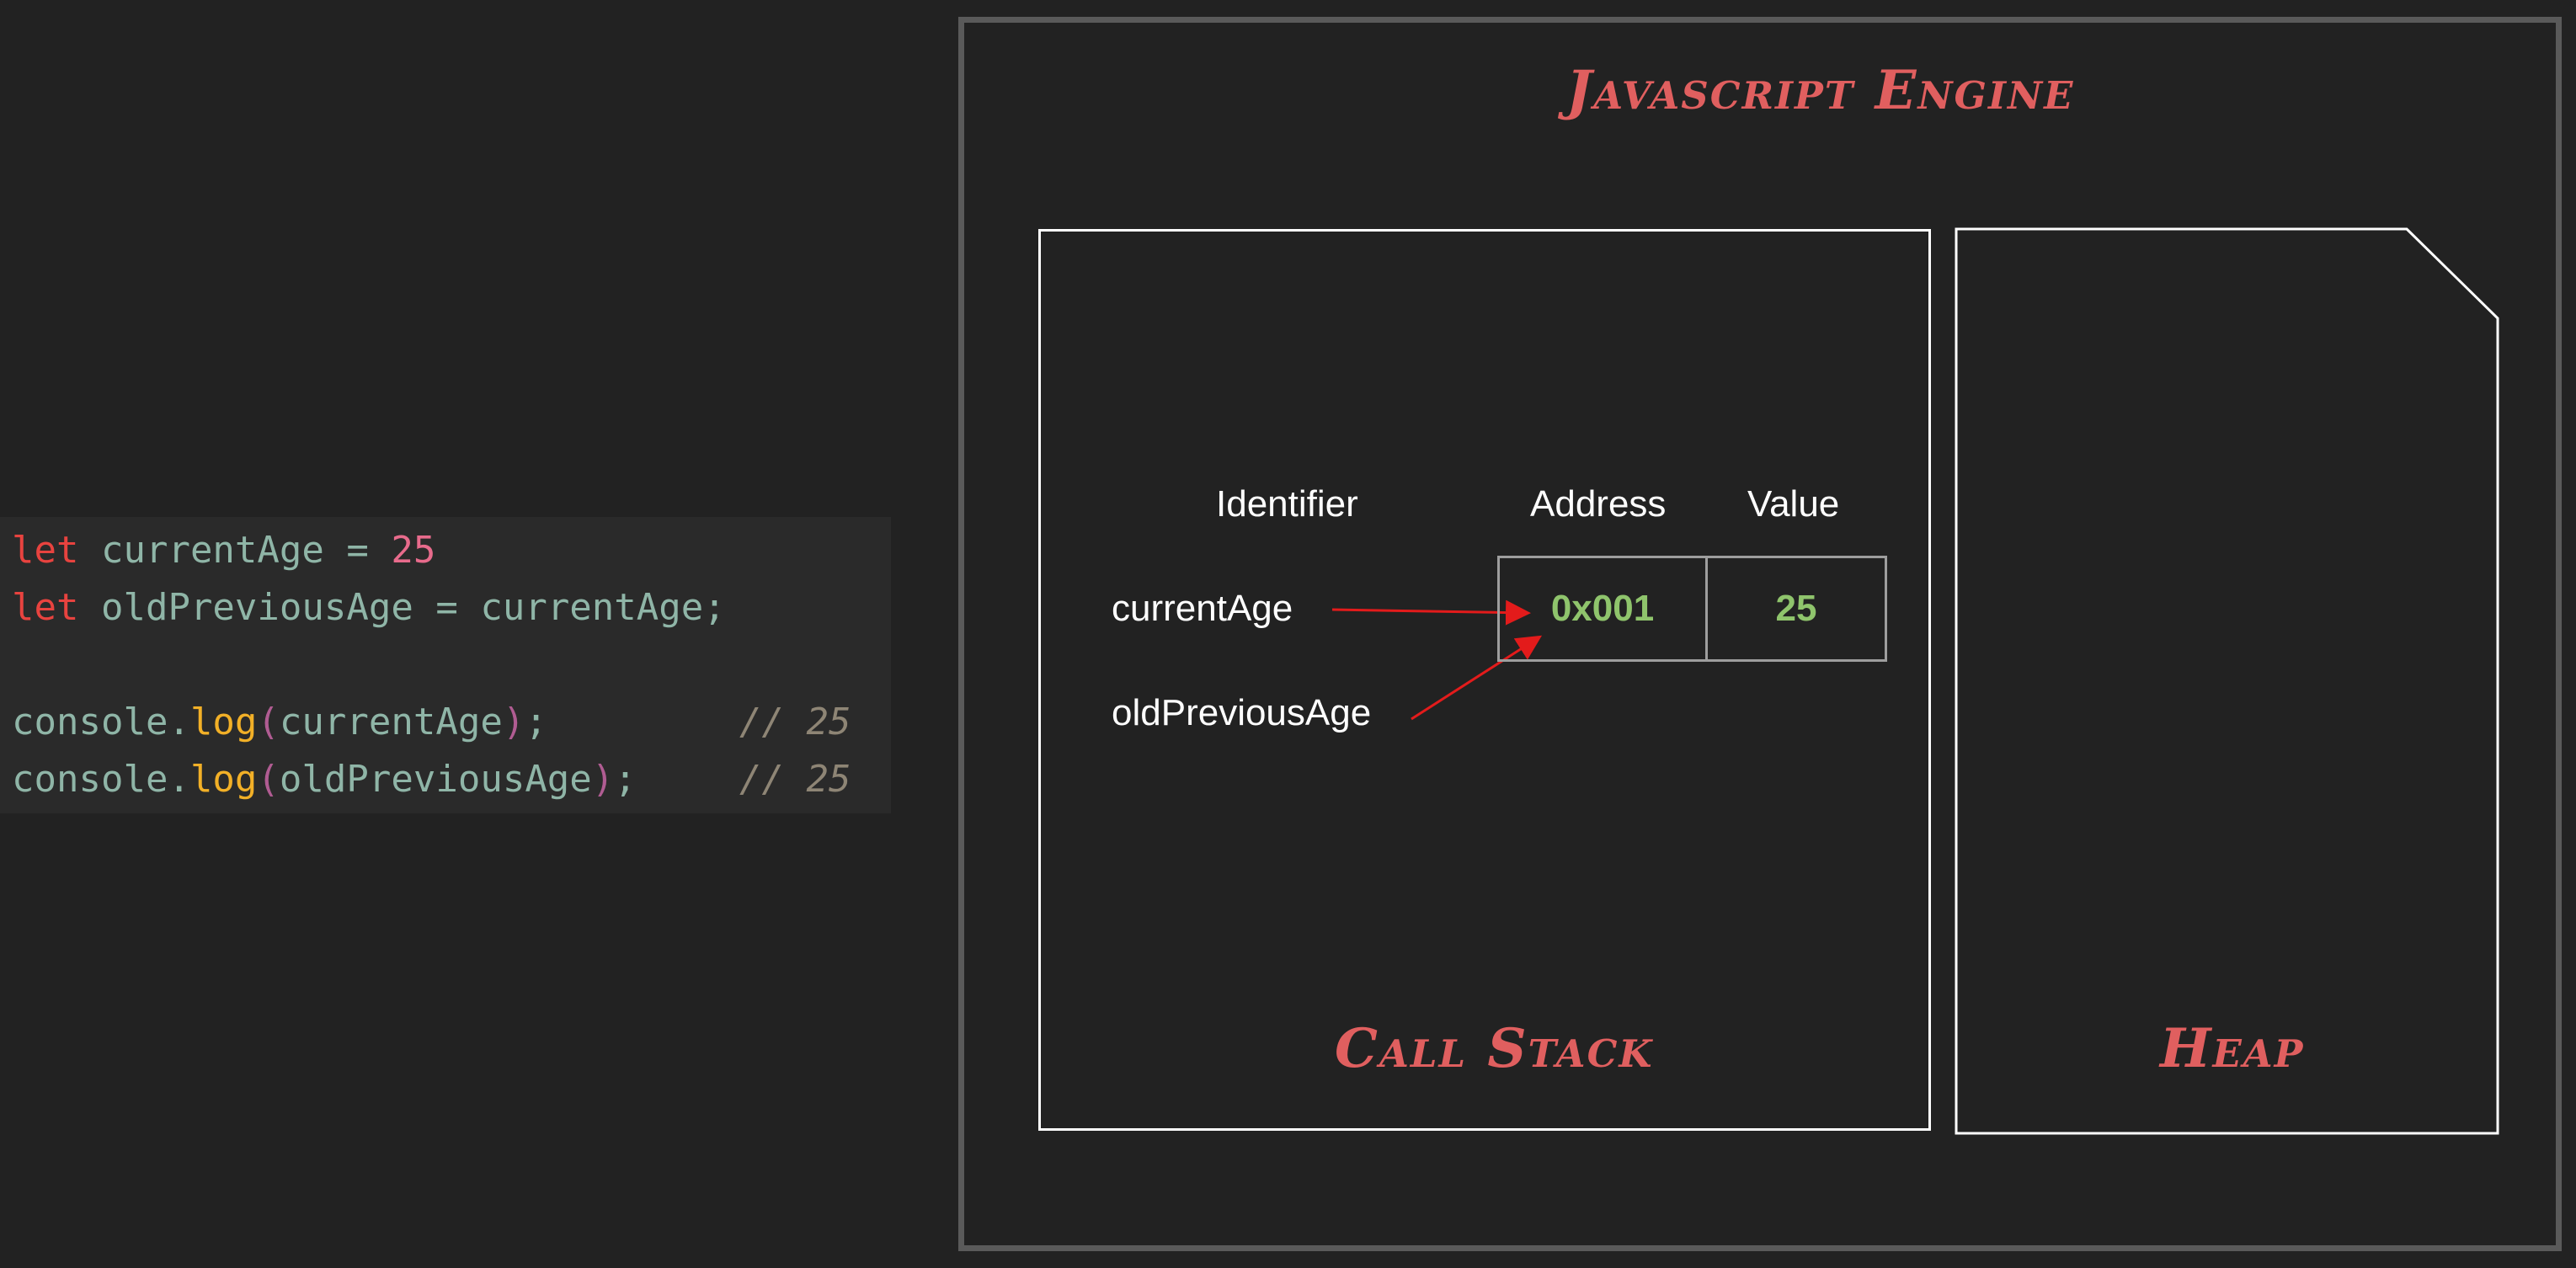 The width and height of the screenshot is (2576, 1268). Describe the element at coordinates (1494, 1048) in the screenshot. I see `call-stack-title: Call Stack` at that location.